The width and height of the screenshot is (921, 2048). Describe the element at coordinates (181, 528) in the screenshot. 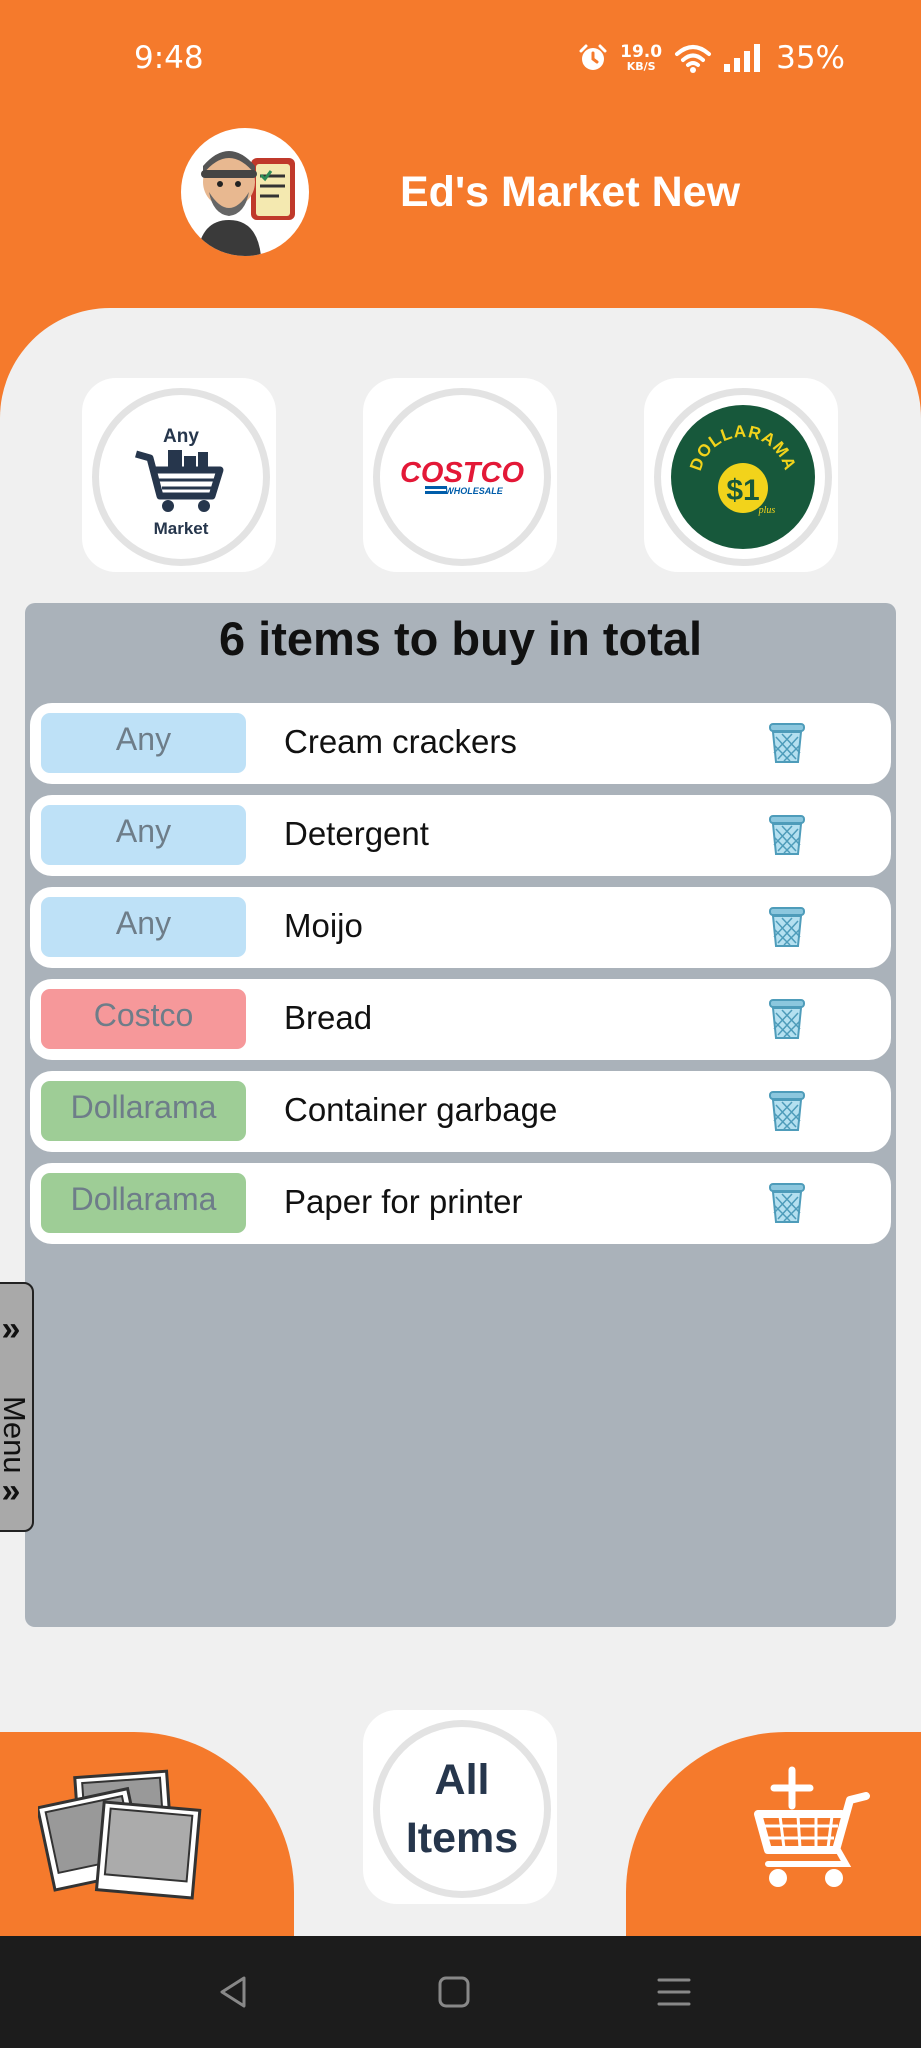

I see `any-market-logo-line2: Market` at that location.